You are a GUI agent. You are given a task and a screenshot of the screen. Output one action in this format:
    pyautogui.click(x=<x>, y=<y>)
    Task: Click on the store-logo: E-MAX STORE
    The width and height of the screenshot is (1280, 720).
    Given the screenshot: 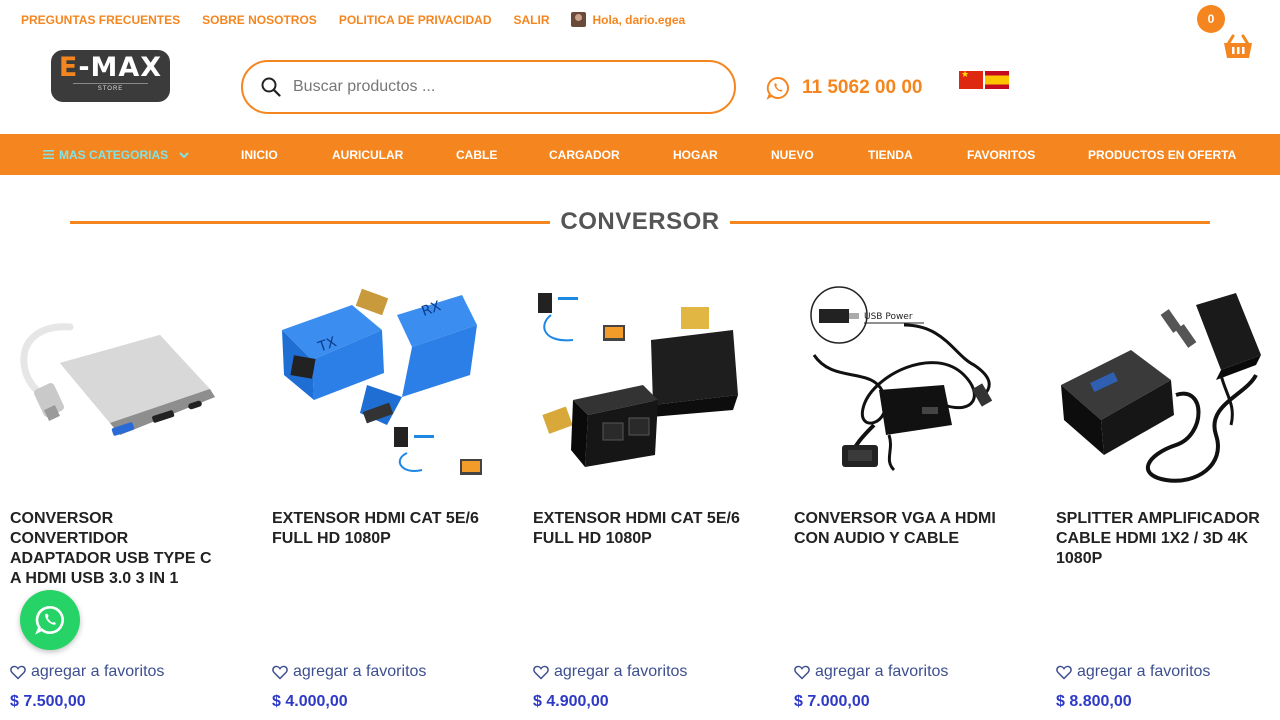 What is the action you would take?
    pyautogui.click(x=110, y=76)
    